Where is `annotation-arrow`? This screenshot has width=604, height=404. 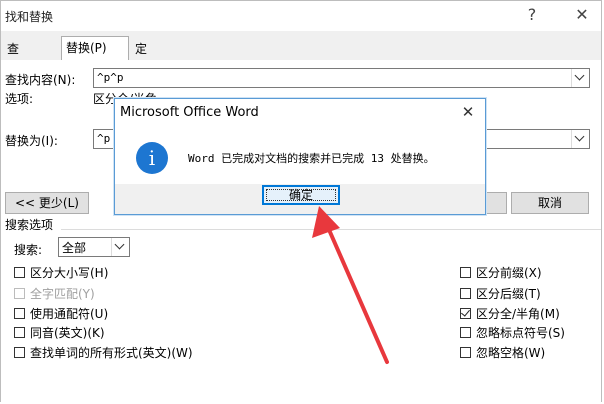 annotation-arrow is located at coordinates (350, 285).